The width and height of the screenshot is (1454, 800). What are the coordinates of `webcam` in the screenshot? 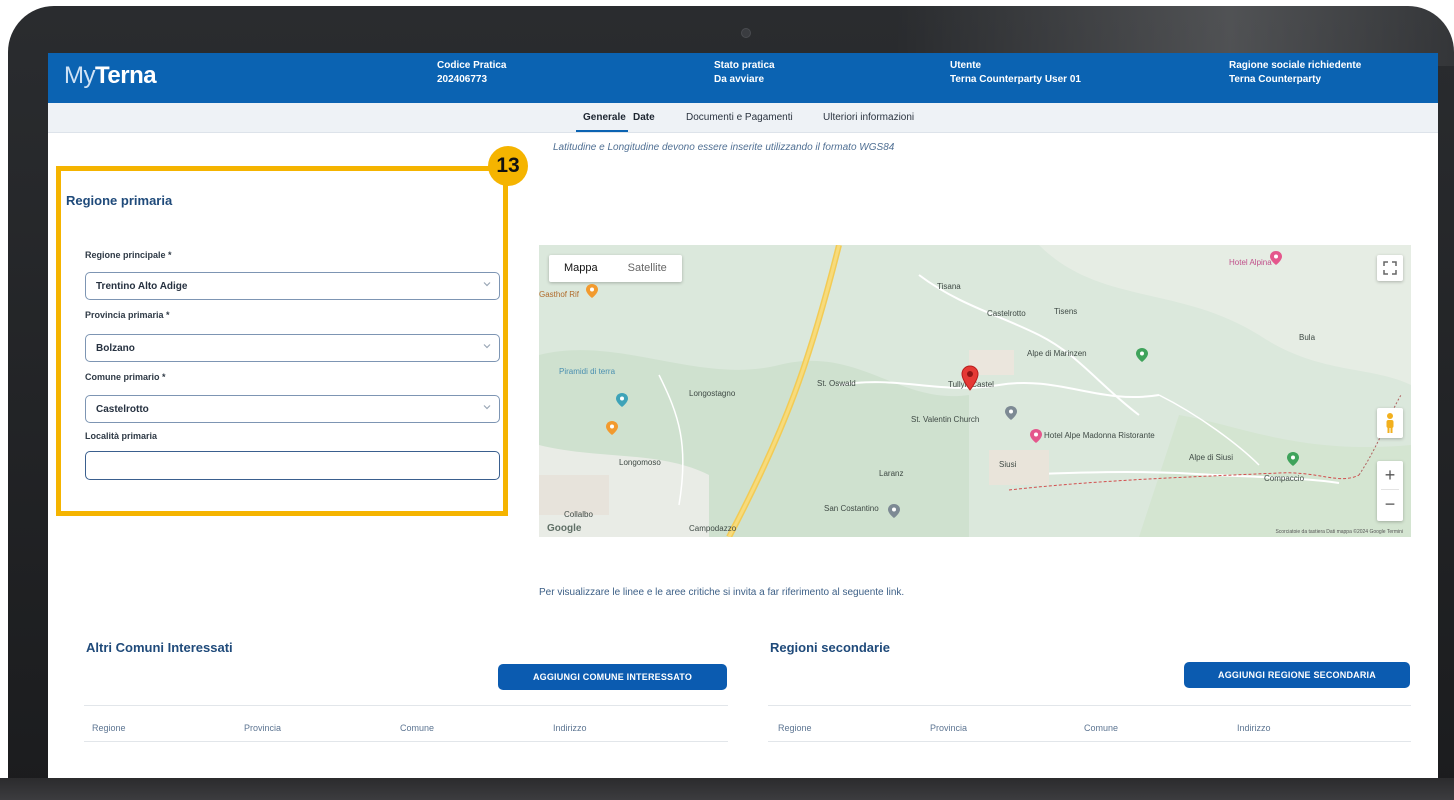 It's located at (746, 33).